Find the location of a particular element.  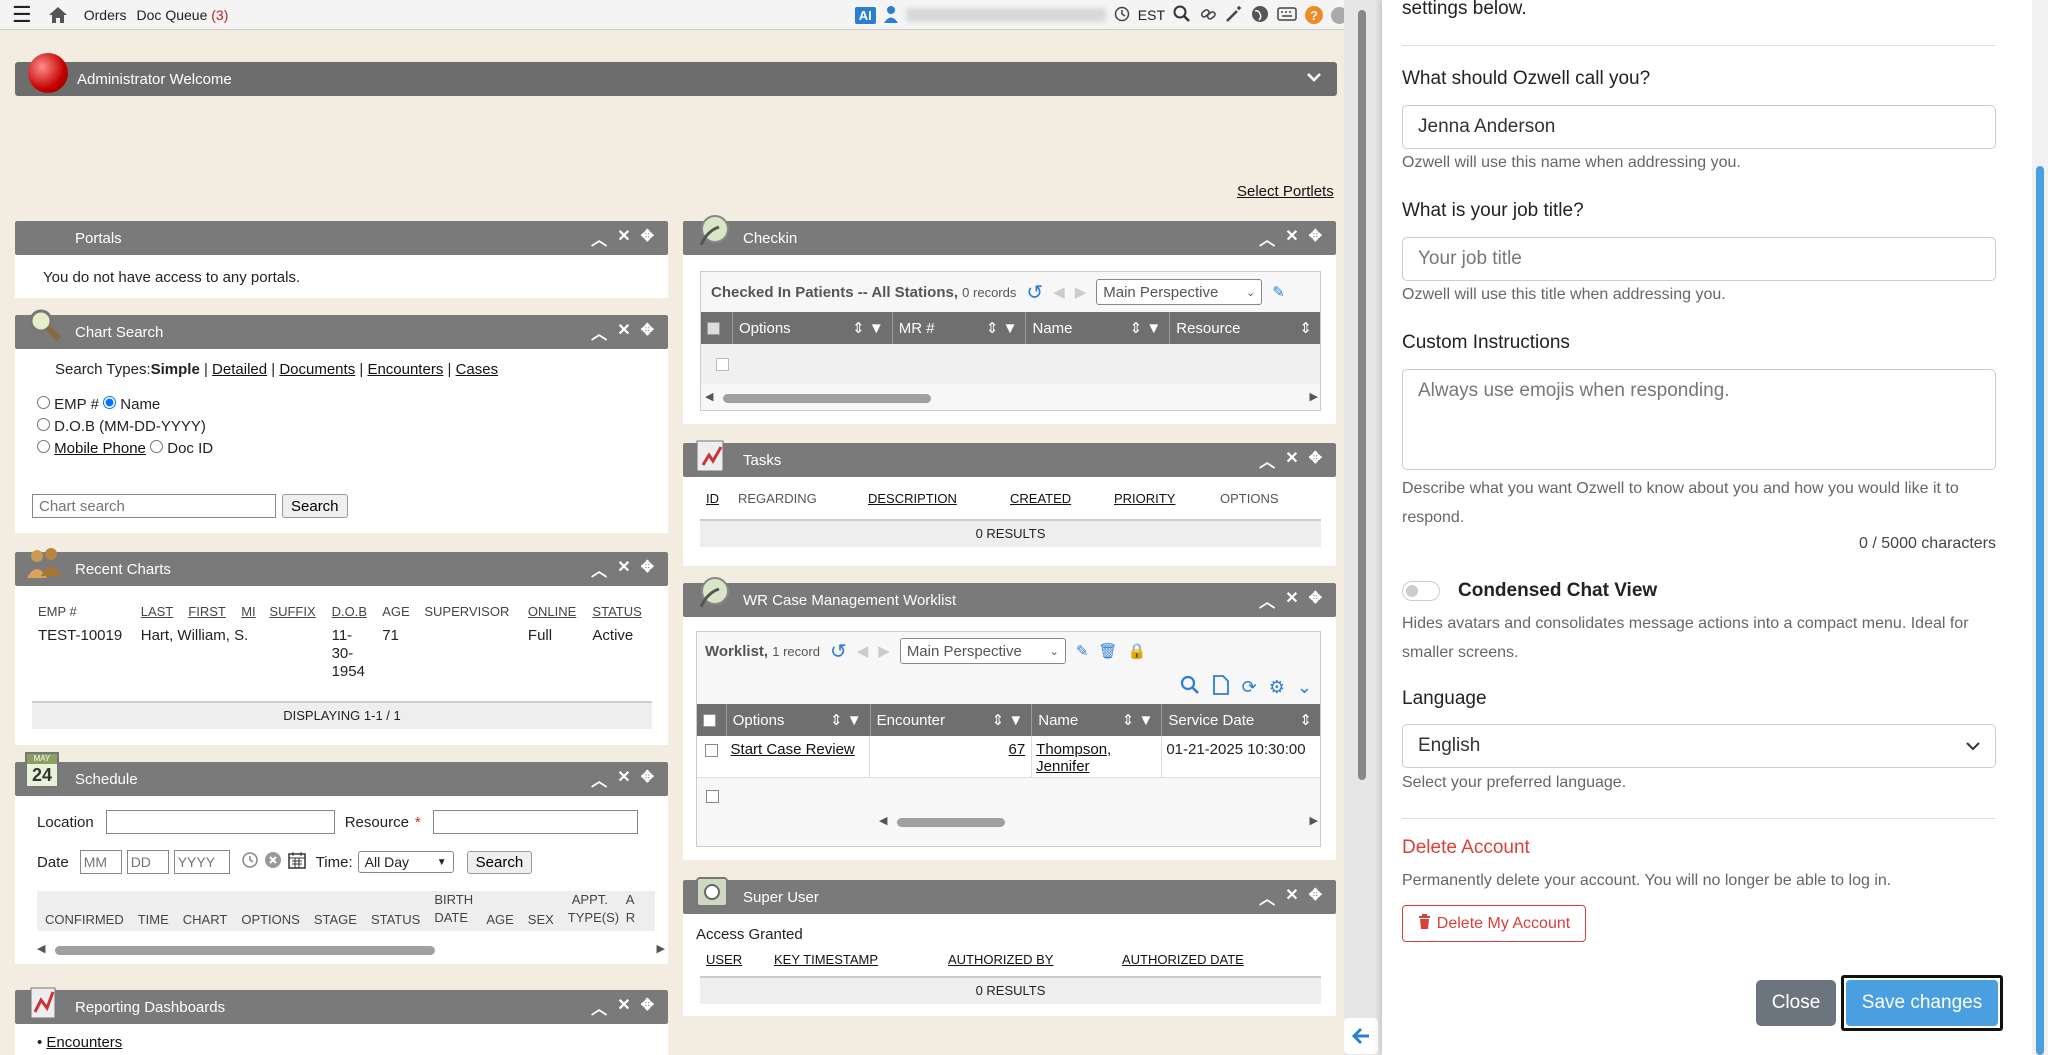

lock-icon: 🔒 is located at coordinates (1136, 651).